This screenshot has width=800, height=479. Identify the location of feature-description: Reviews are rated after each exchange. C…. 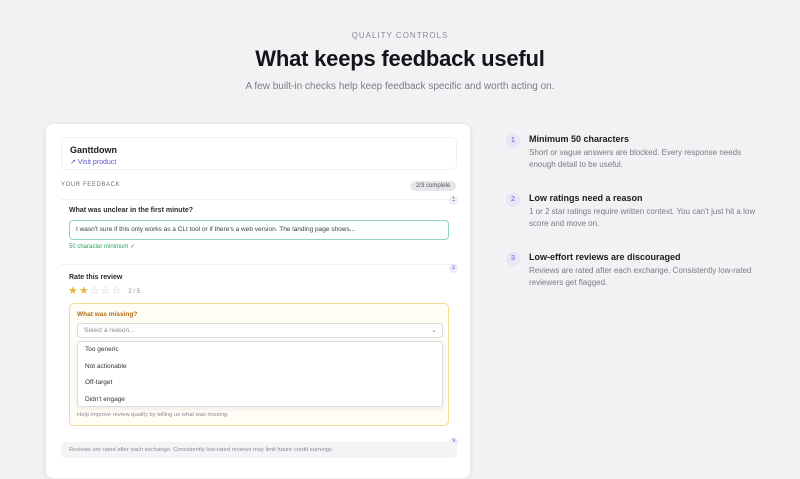
(640, 276).